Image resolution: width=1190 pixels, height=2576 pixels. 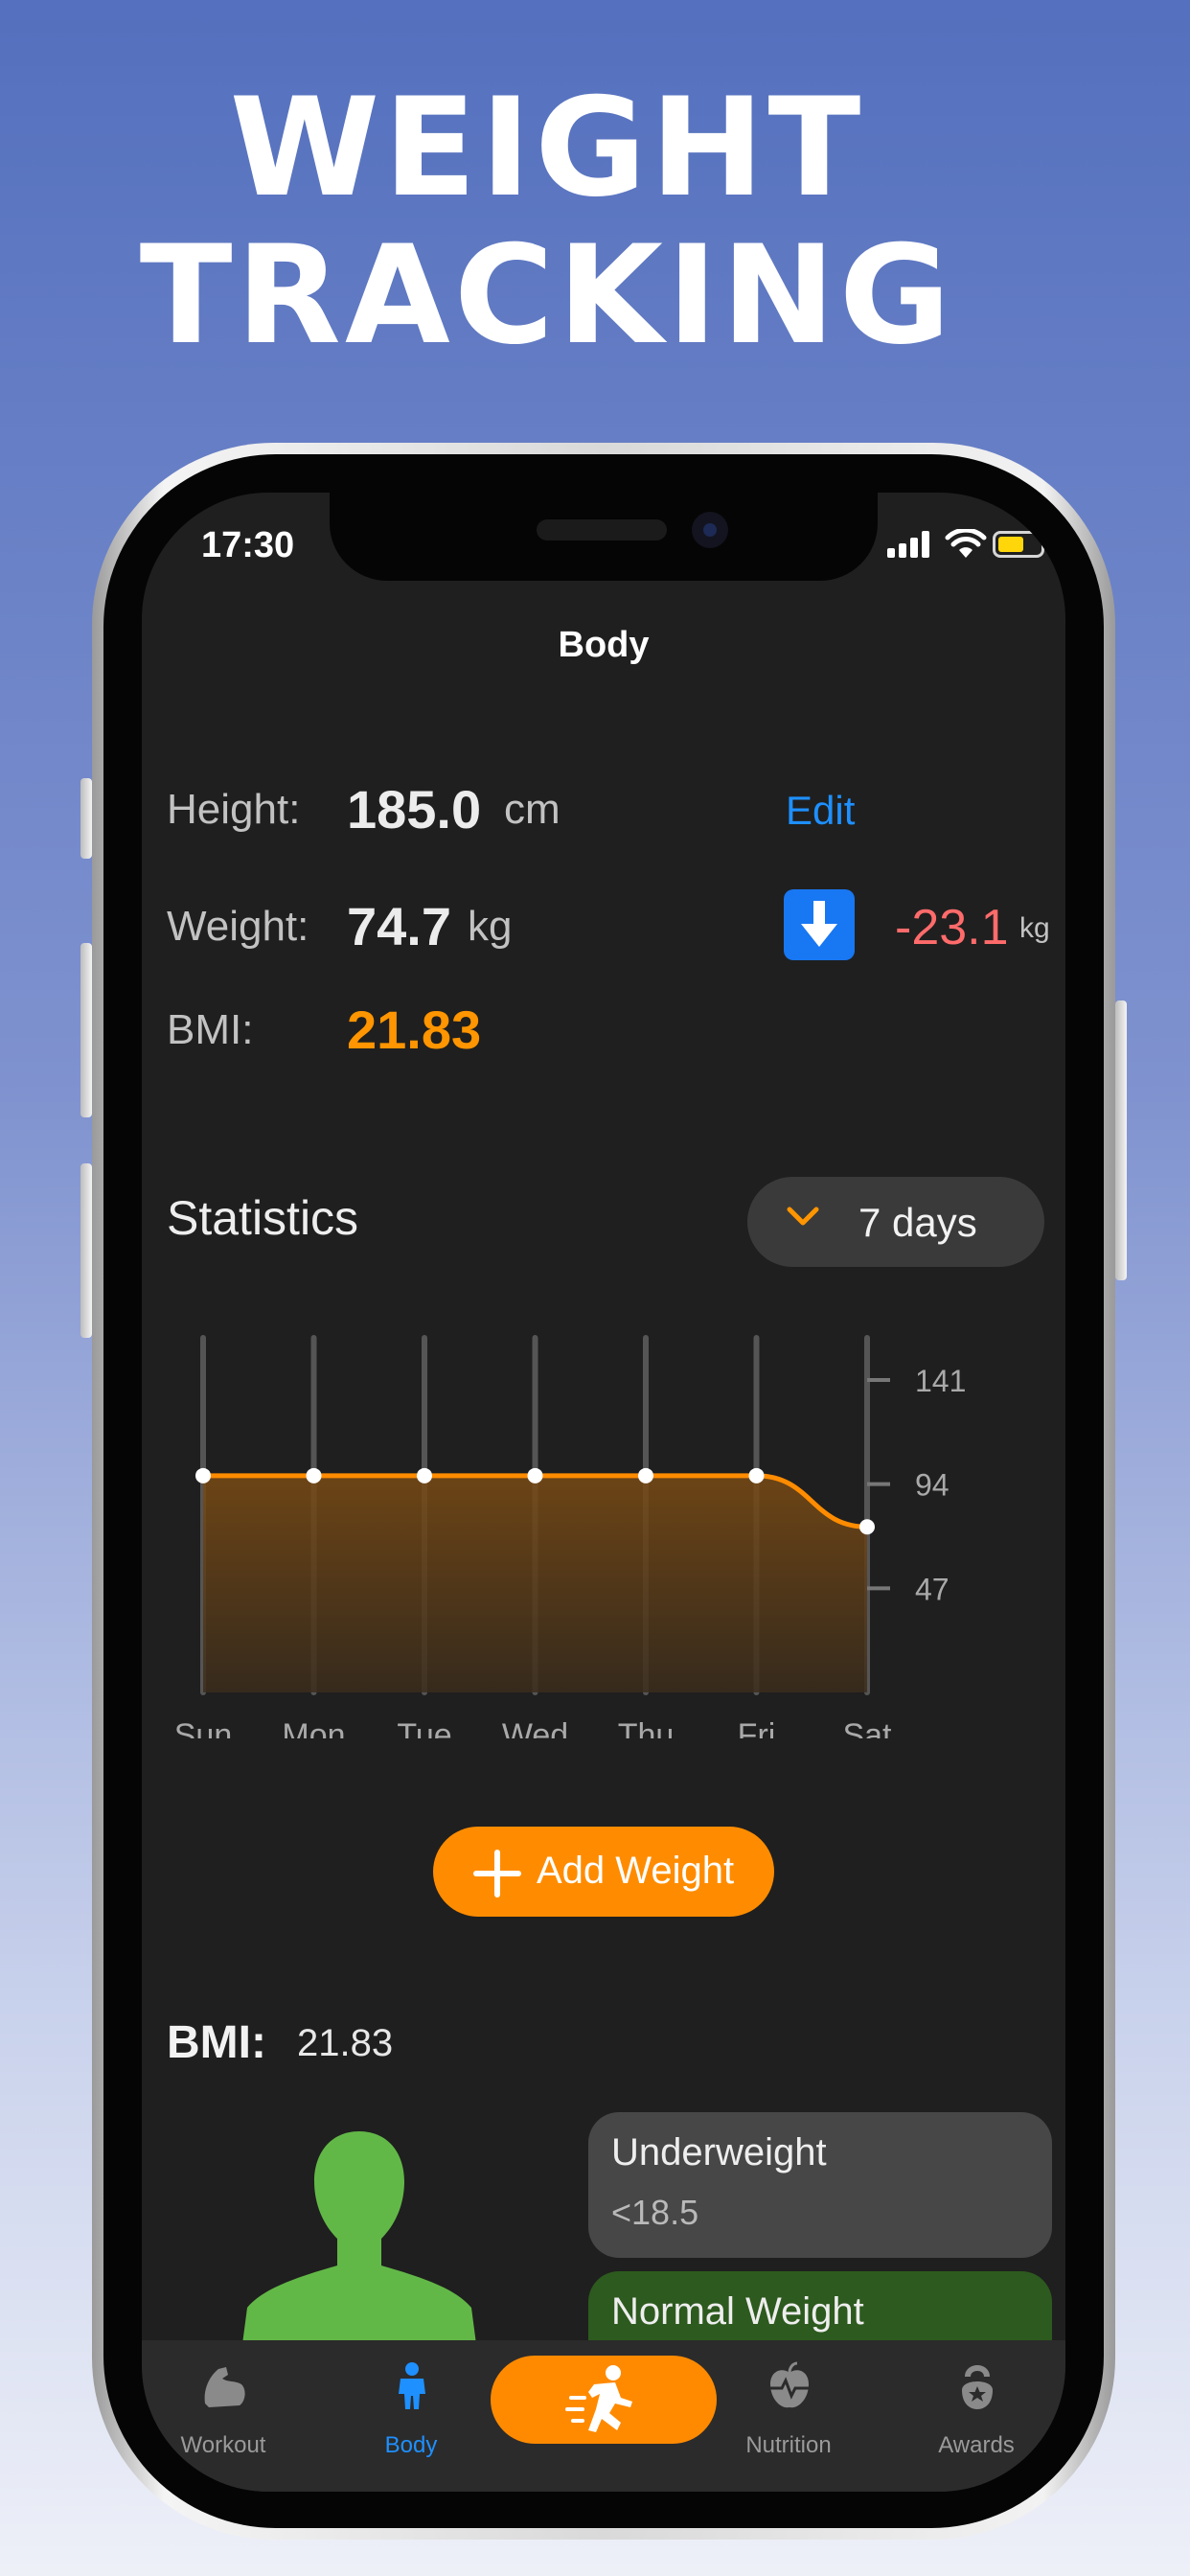 What do you see at coordinates (636, 1871) in the screenshot?
I see `add-weight-label: Add Weight` at bounding box center [636, 1871].